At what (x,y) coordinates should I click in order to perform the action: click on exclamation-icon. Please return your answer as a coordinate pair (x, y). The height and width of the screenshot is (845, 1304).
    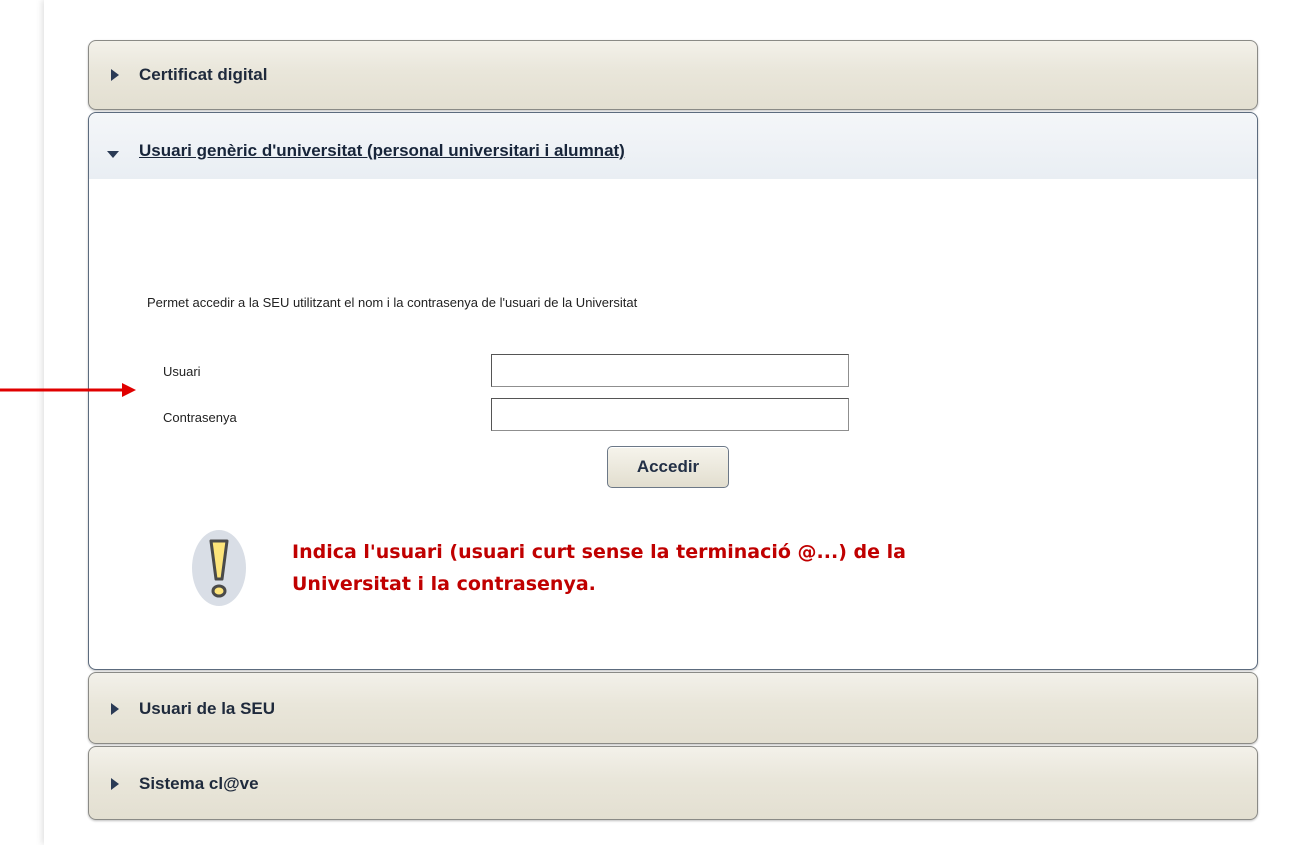
    Looking at the image, I should click on (219, 568).